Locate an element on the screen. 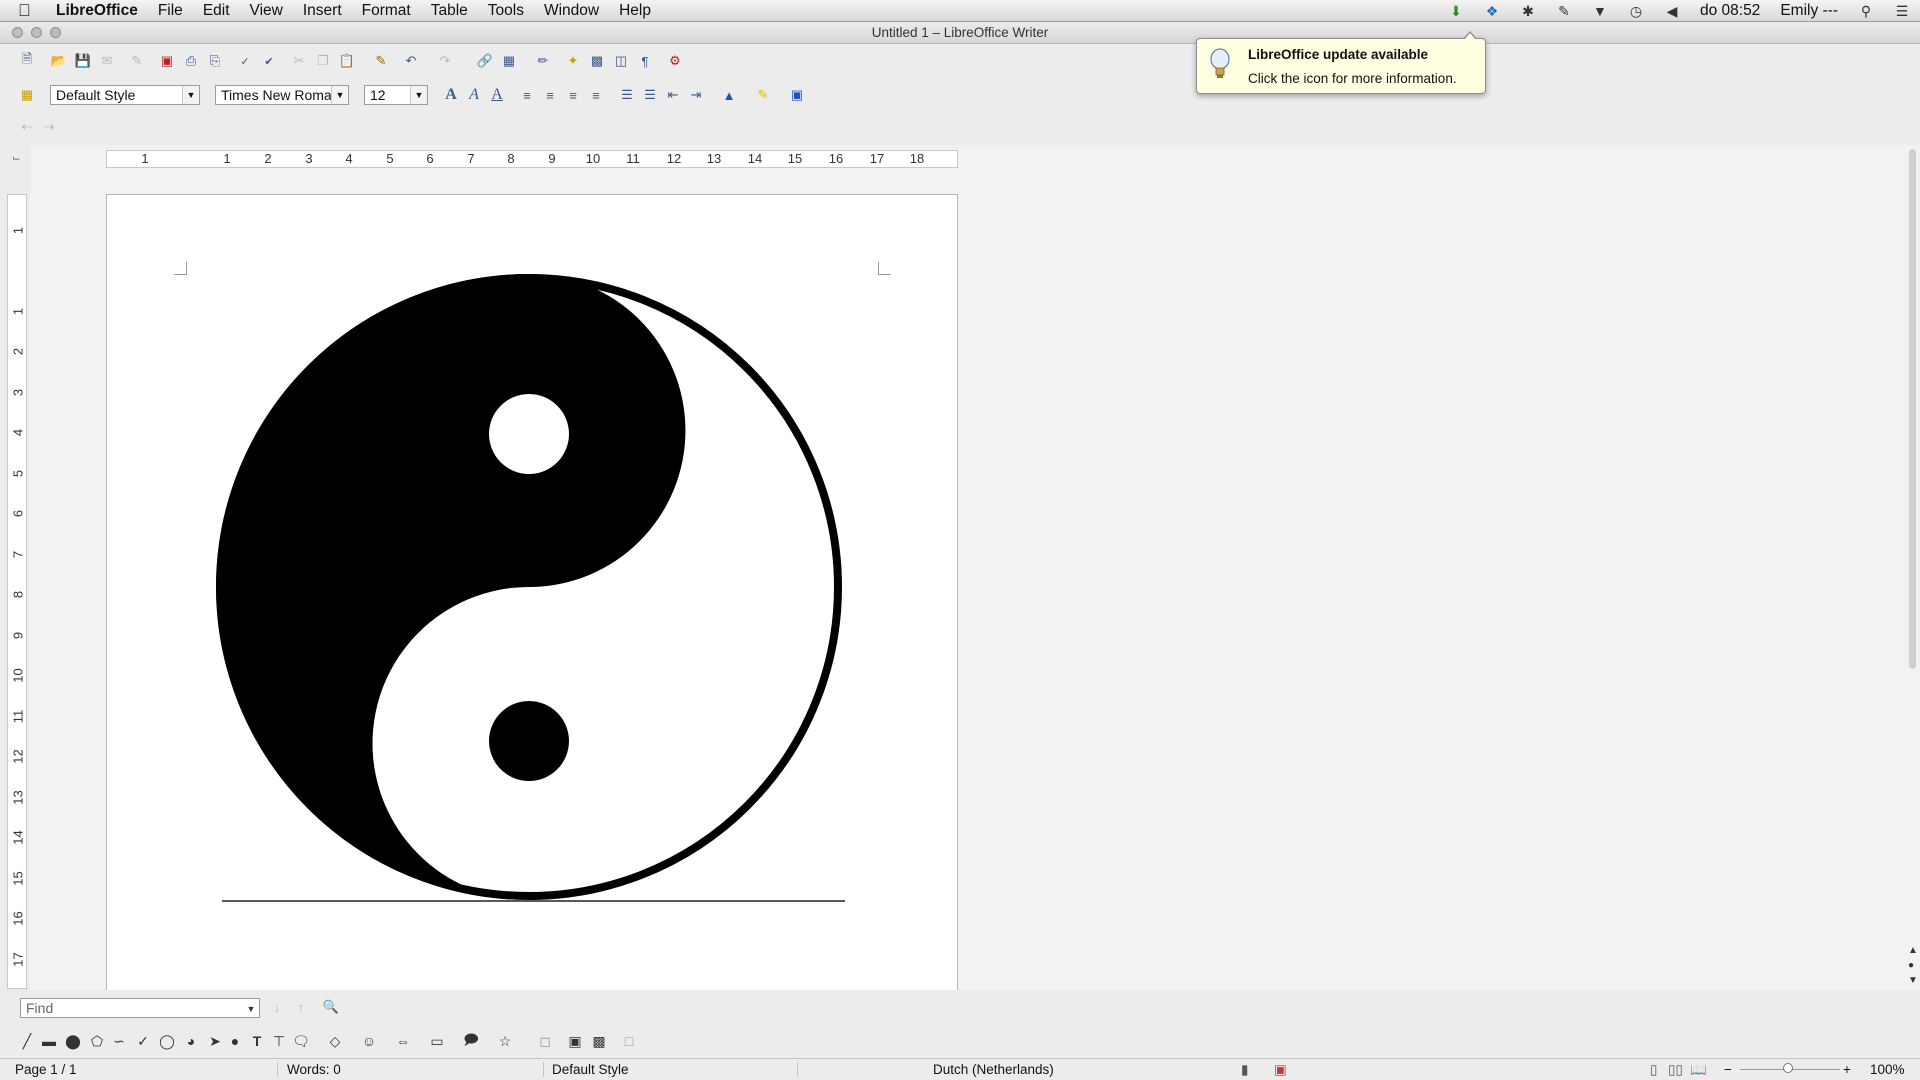 Image resolution: width=1920 pixels, height=1080 pixels. open-icon: 📂 is located at coordinates (59, 61).